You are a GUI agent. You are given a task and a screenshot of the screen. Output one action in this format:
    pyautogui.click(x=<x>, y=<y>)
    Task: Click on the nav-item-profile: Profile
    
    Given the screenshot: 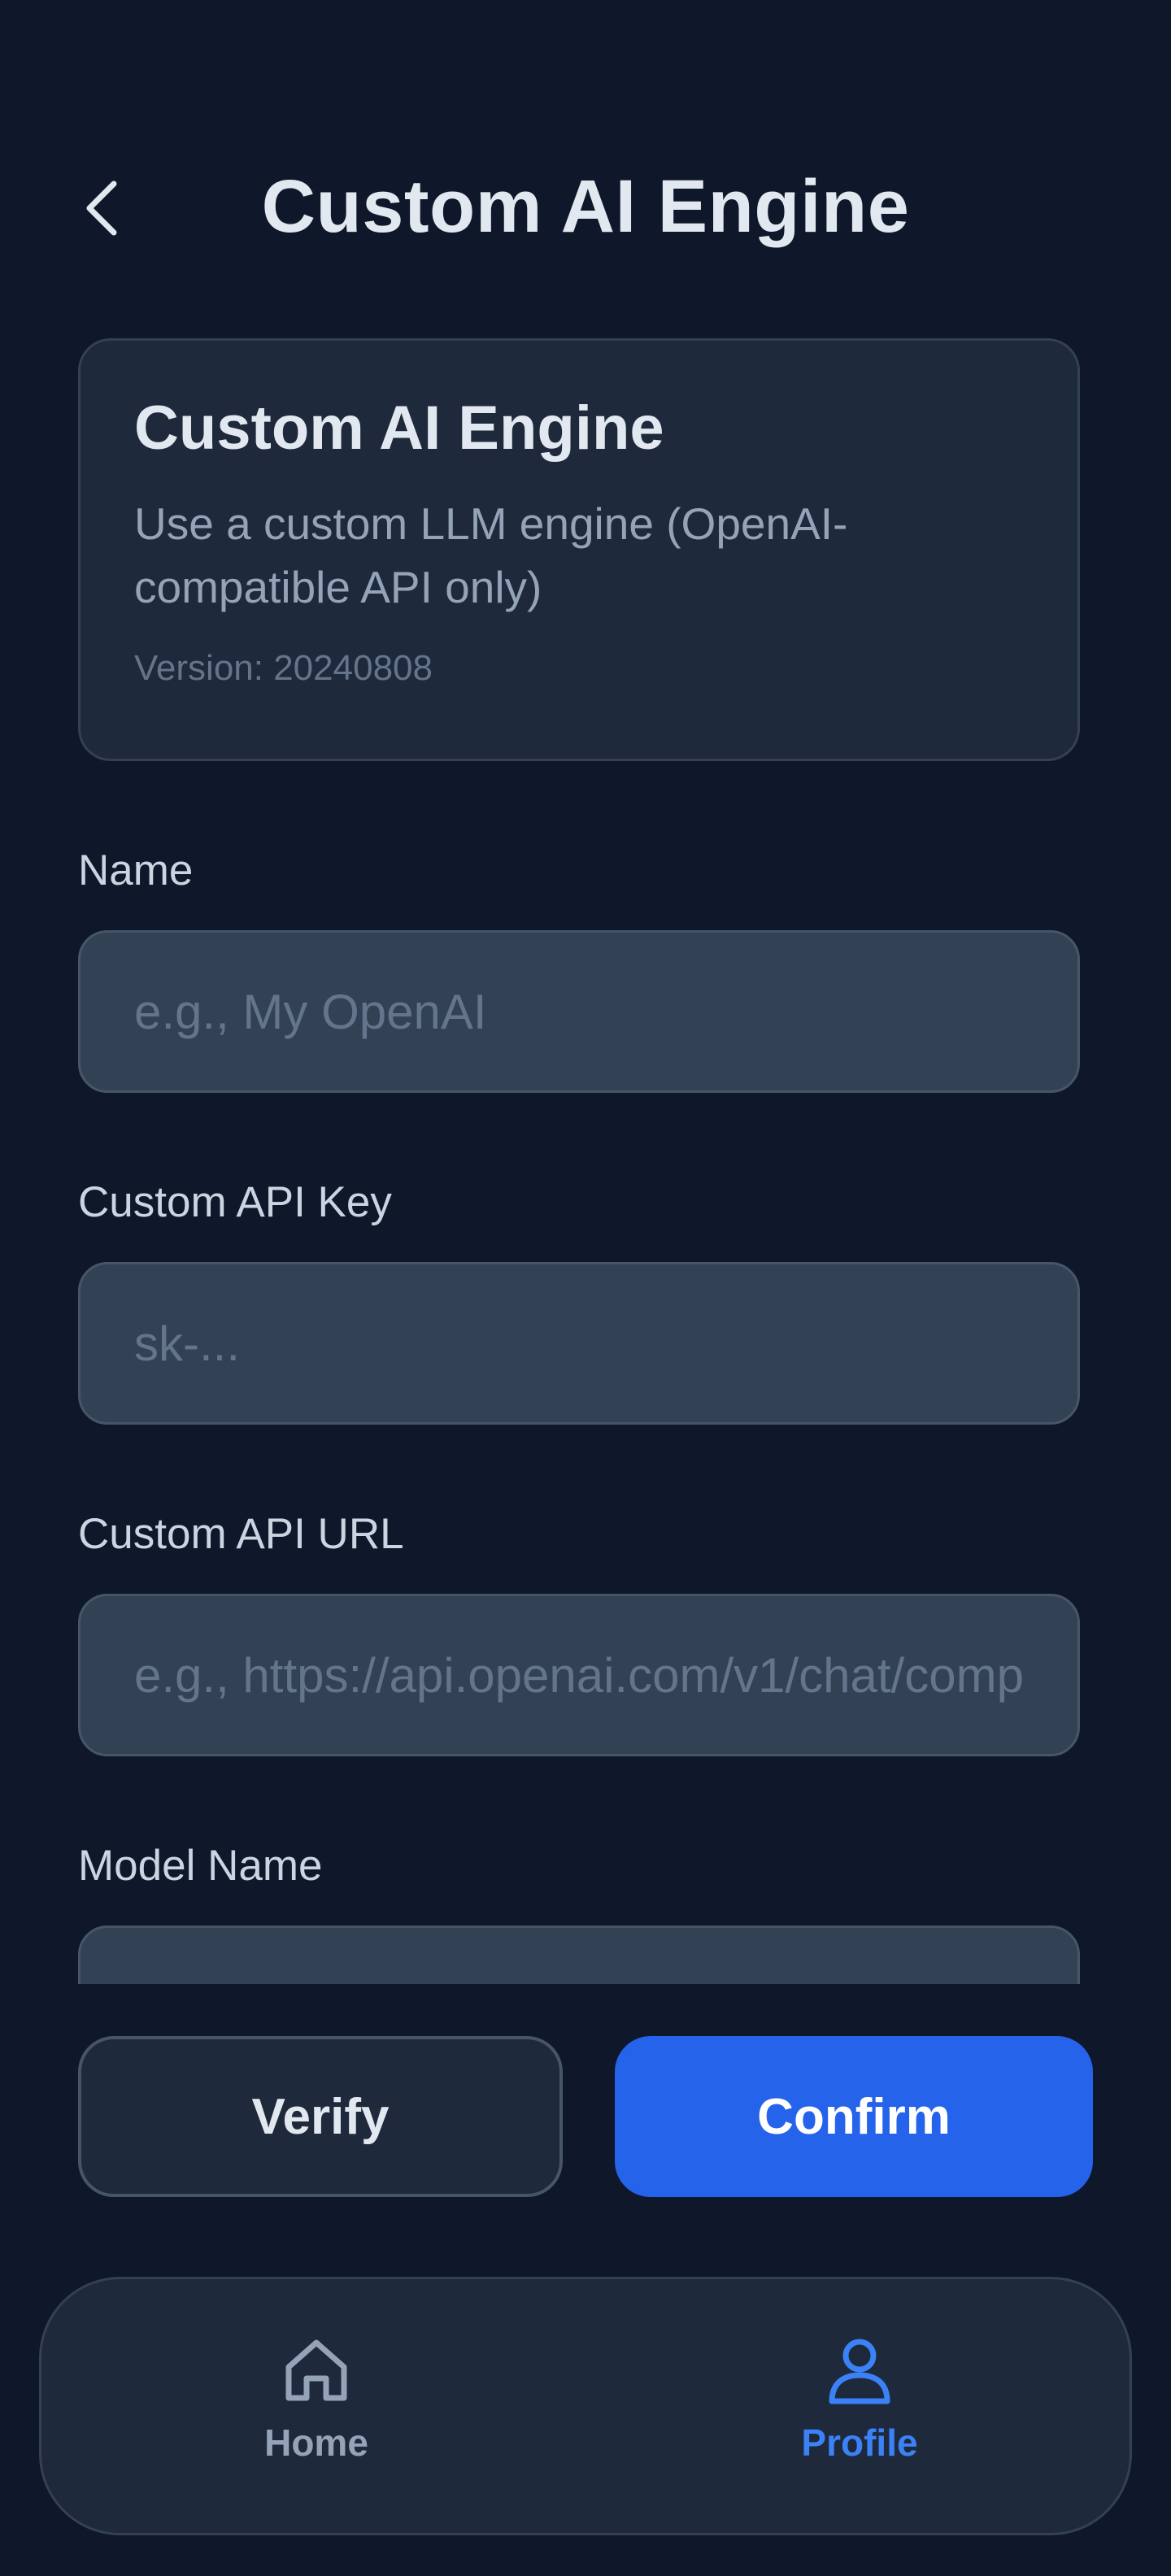 What is the action you would take?
    pyautogui.click(x=860, y=2409)
    